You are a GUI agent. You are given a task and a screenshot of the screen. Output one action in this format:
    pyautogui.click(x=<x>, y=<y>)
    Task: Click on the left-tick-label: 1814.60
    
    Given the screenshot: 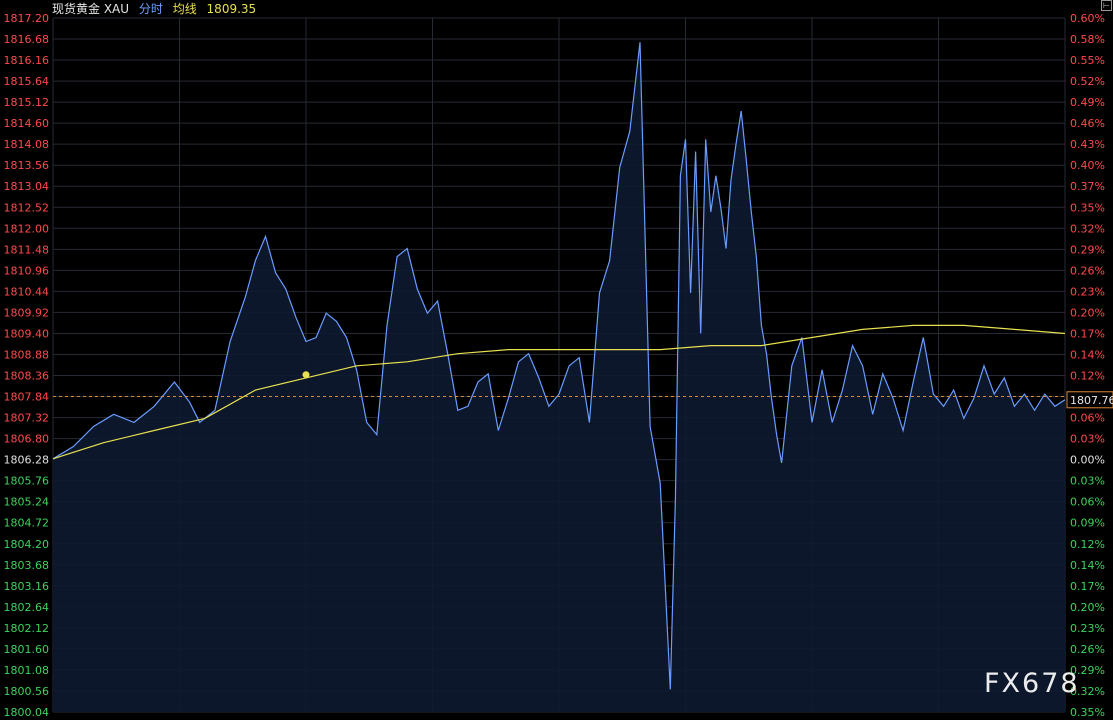 What is the action you would take?
    pyautogui.click(x=27, y=123)
    